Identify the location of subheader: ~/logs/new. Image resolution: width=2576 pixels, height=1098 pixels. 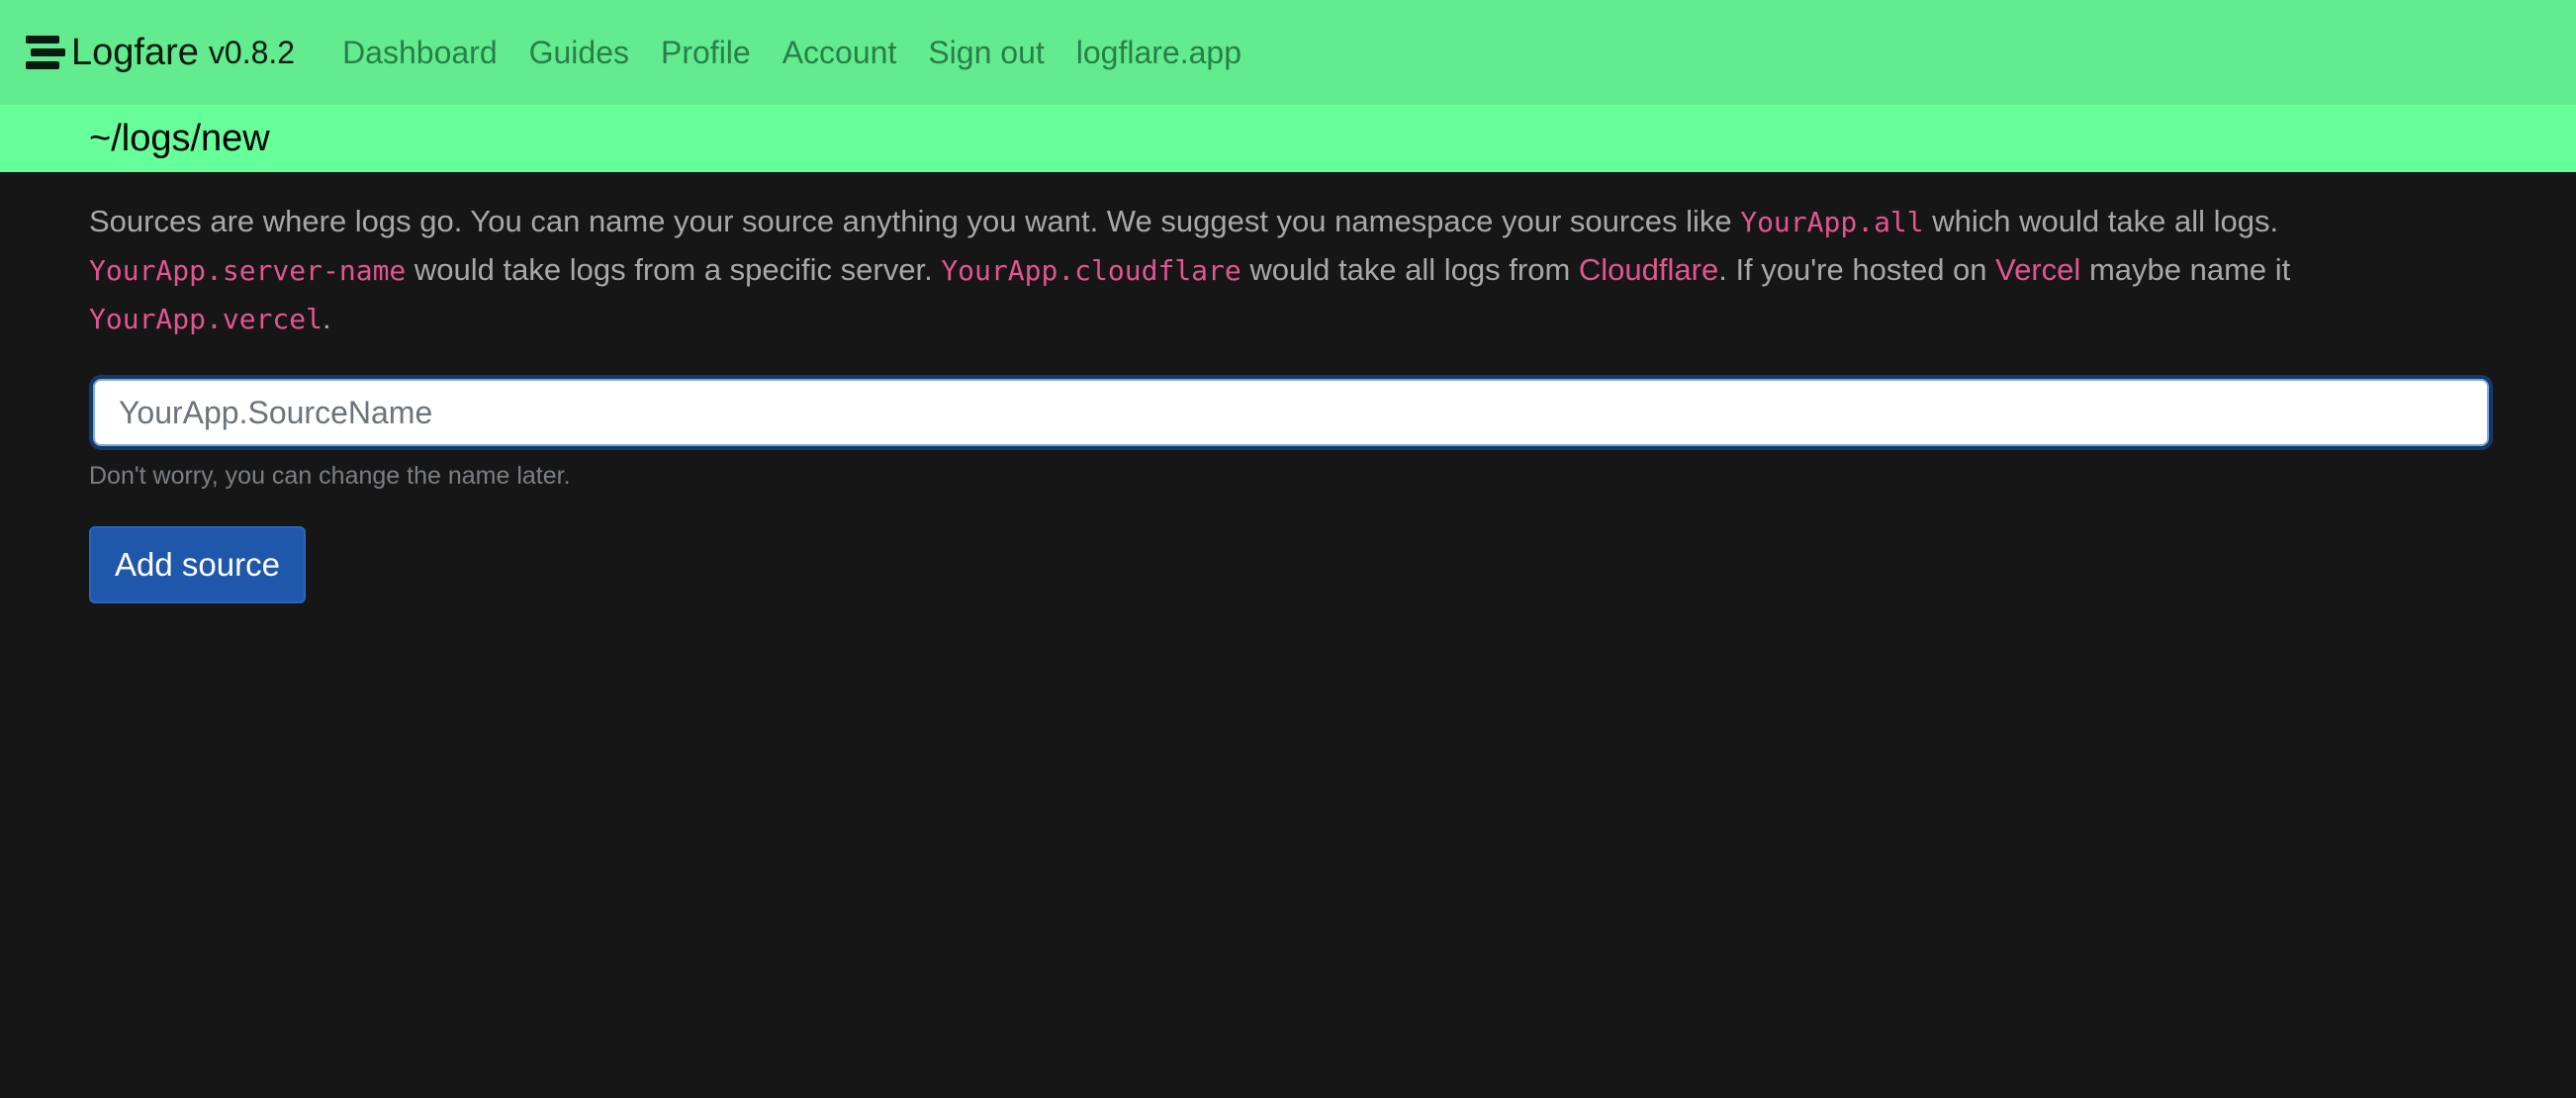
(1288, 138).